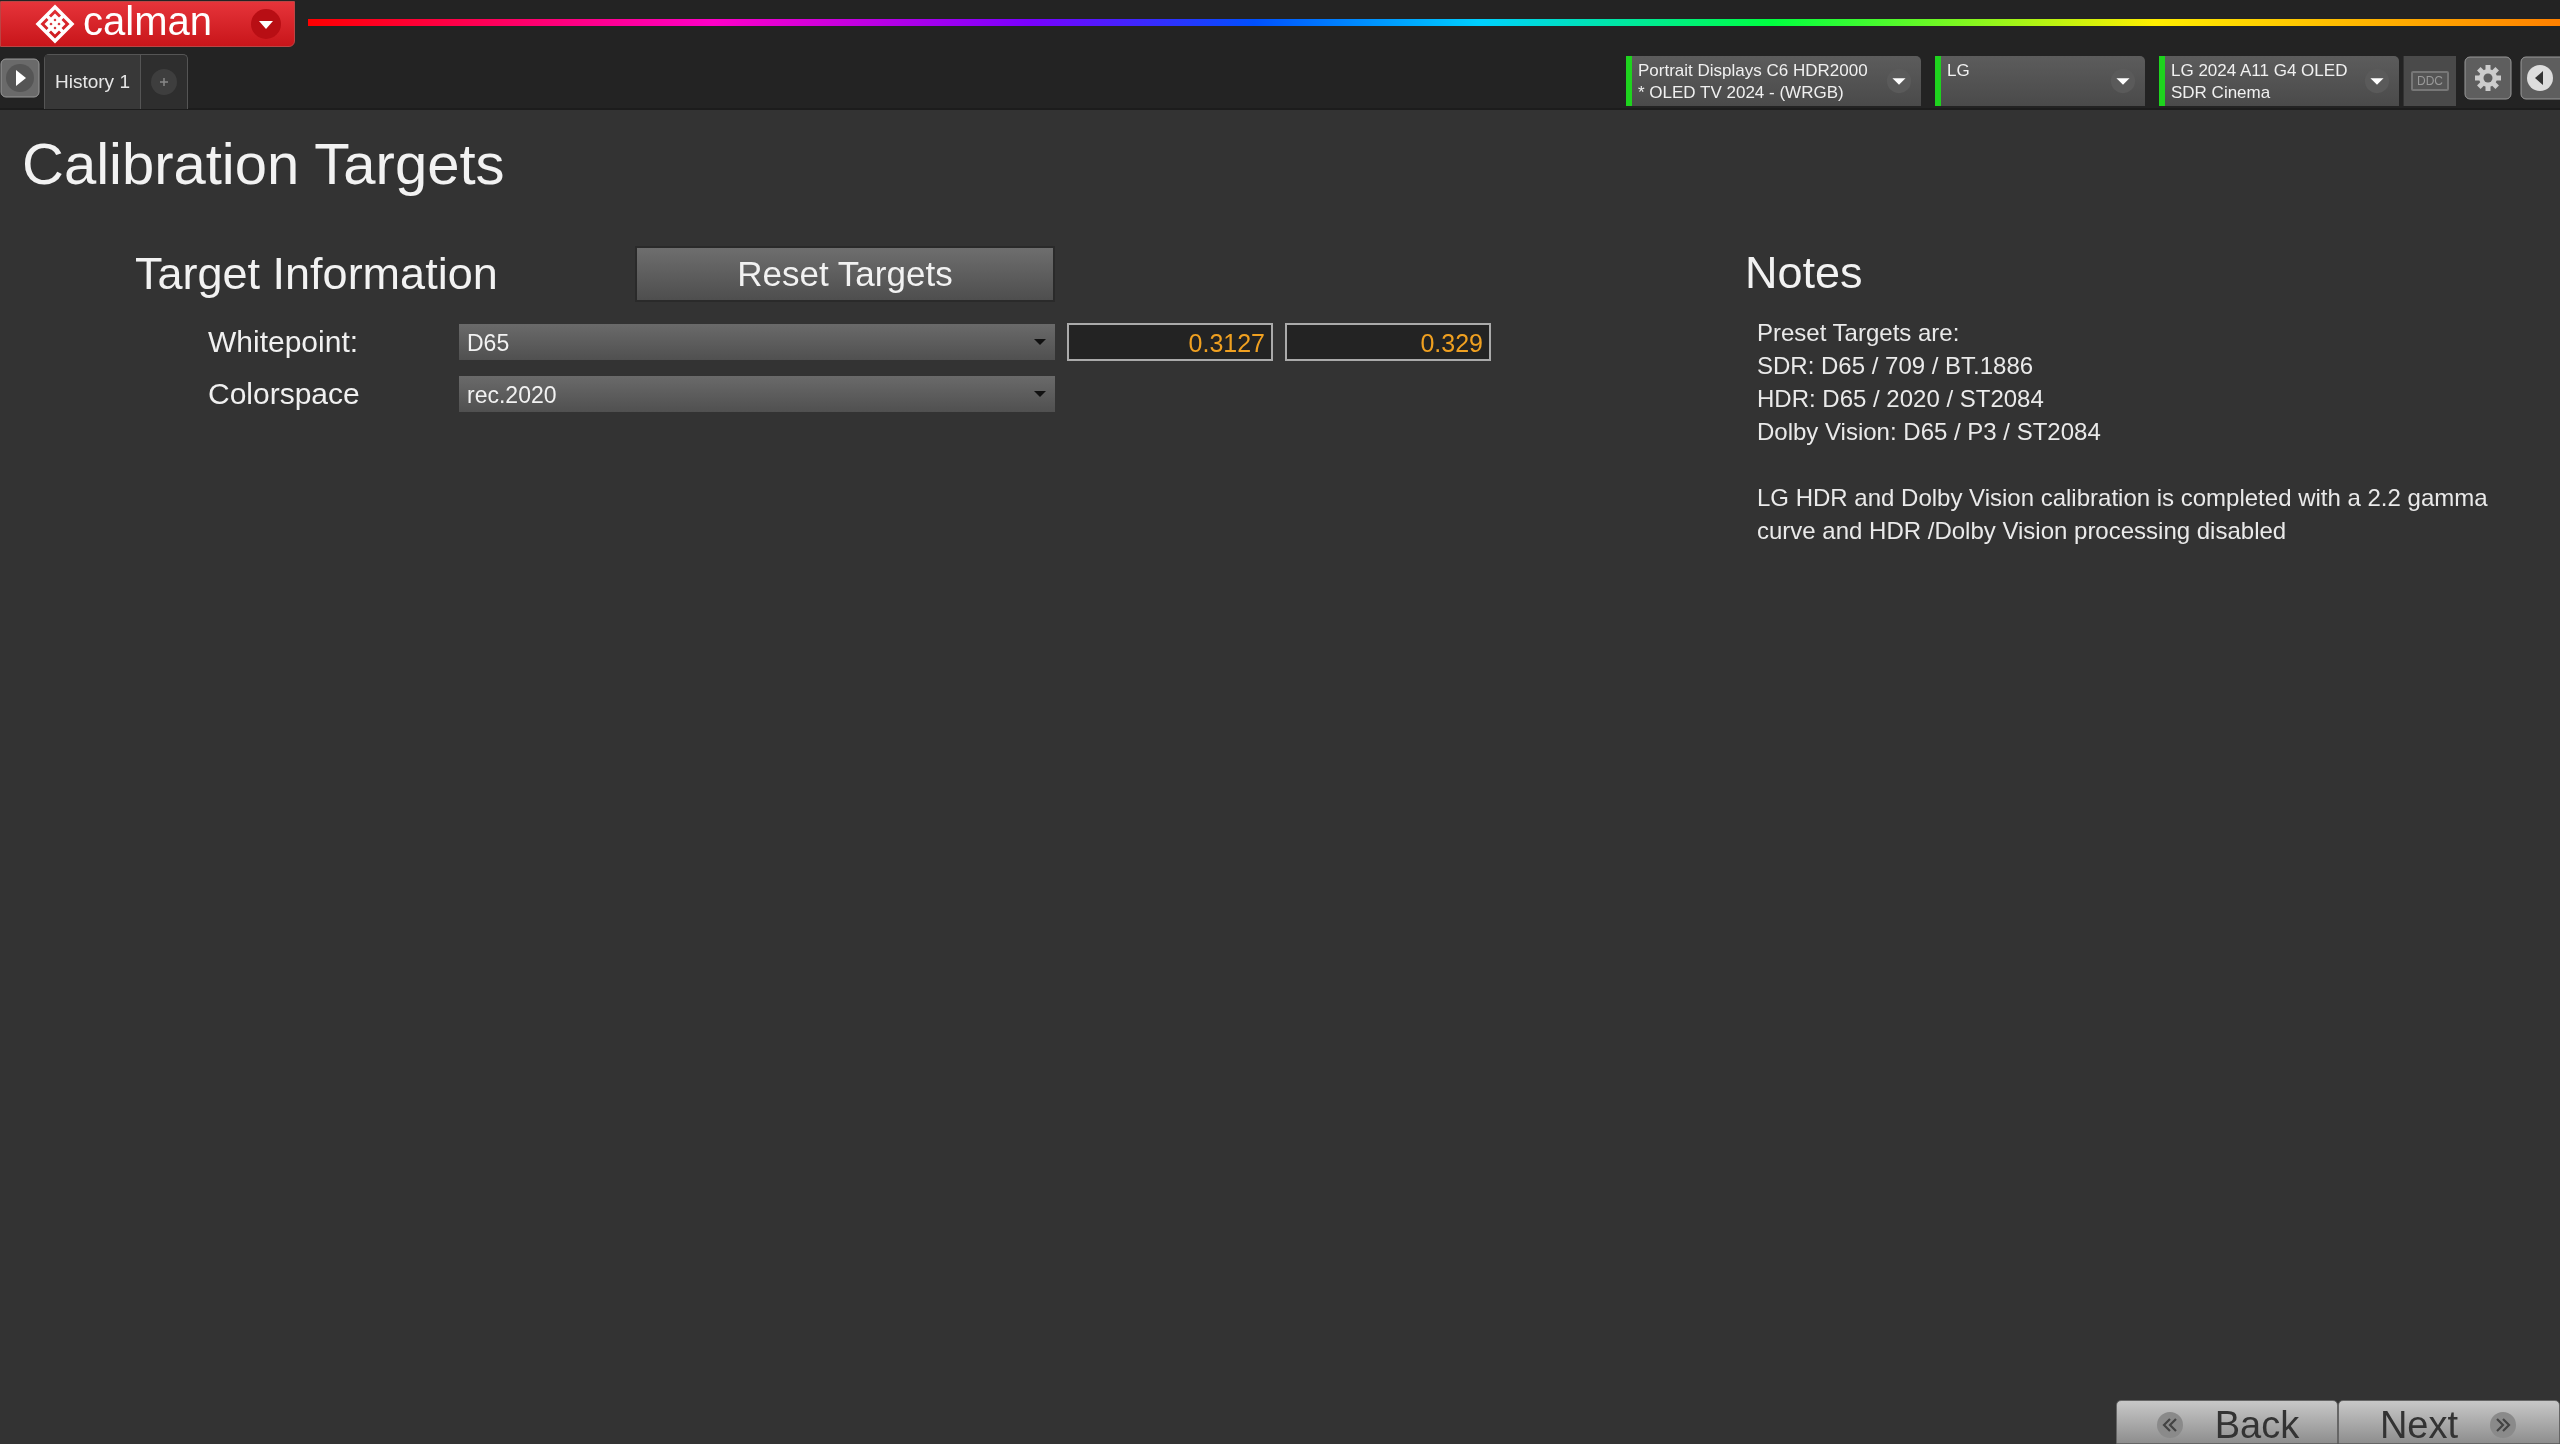  What do you see at coordinates (845, 273) in the screenshot?
I see `reset-targets-button: Reset Targets` at bounding box center [845, 273].